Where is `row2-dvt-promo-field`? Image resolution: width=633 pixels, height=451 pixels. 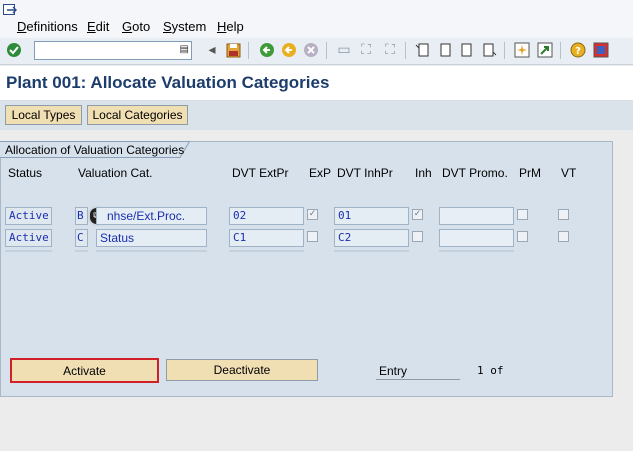 row2-dvt-promo-field is located at coordinates (476, 238).